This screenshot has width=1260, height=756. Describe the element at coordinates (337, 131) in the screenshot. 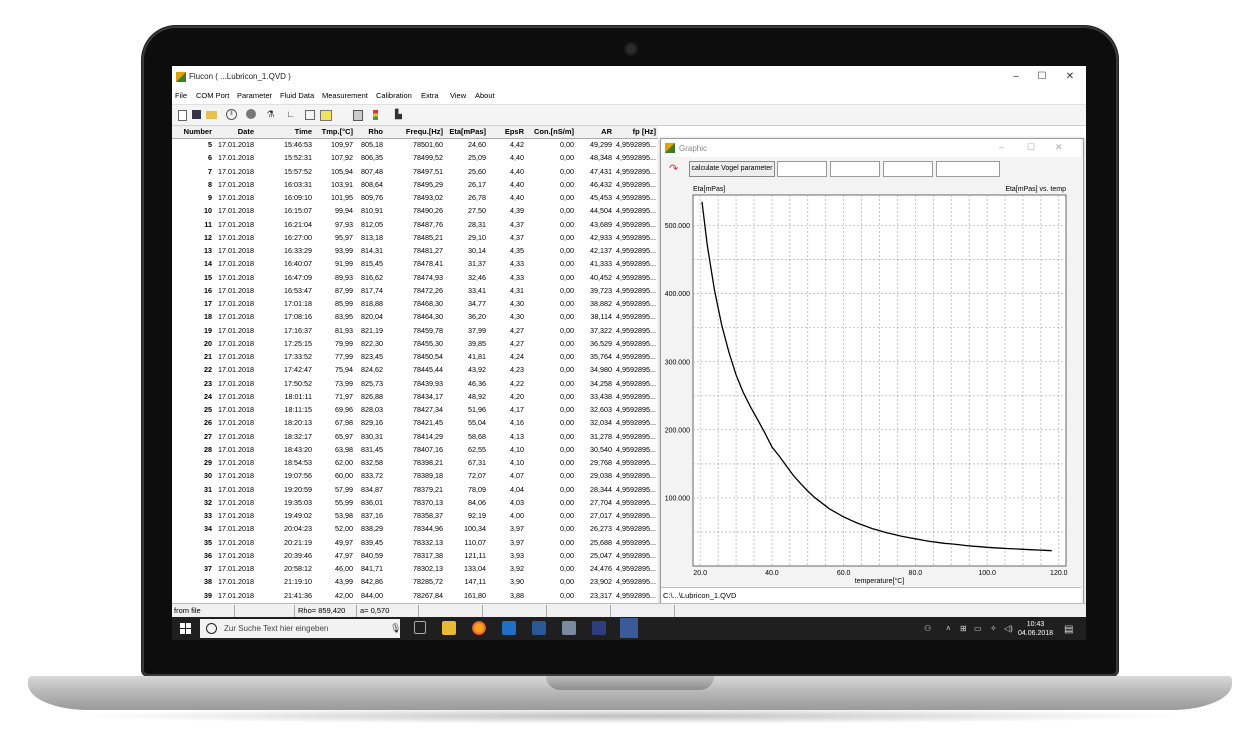

I see `column-header: Tmp.[°C]` at that location.